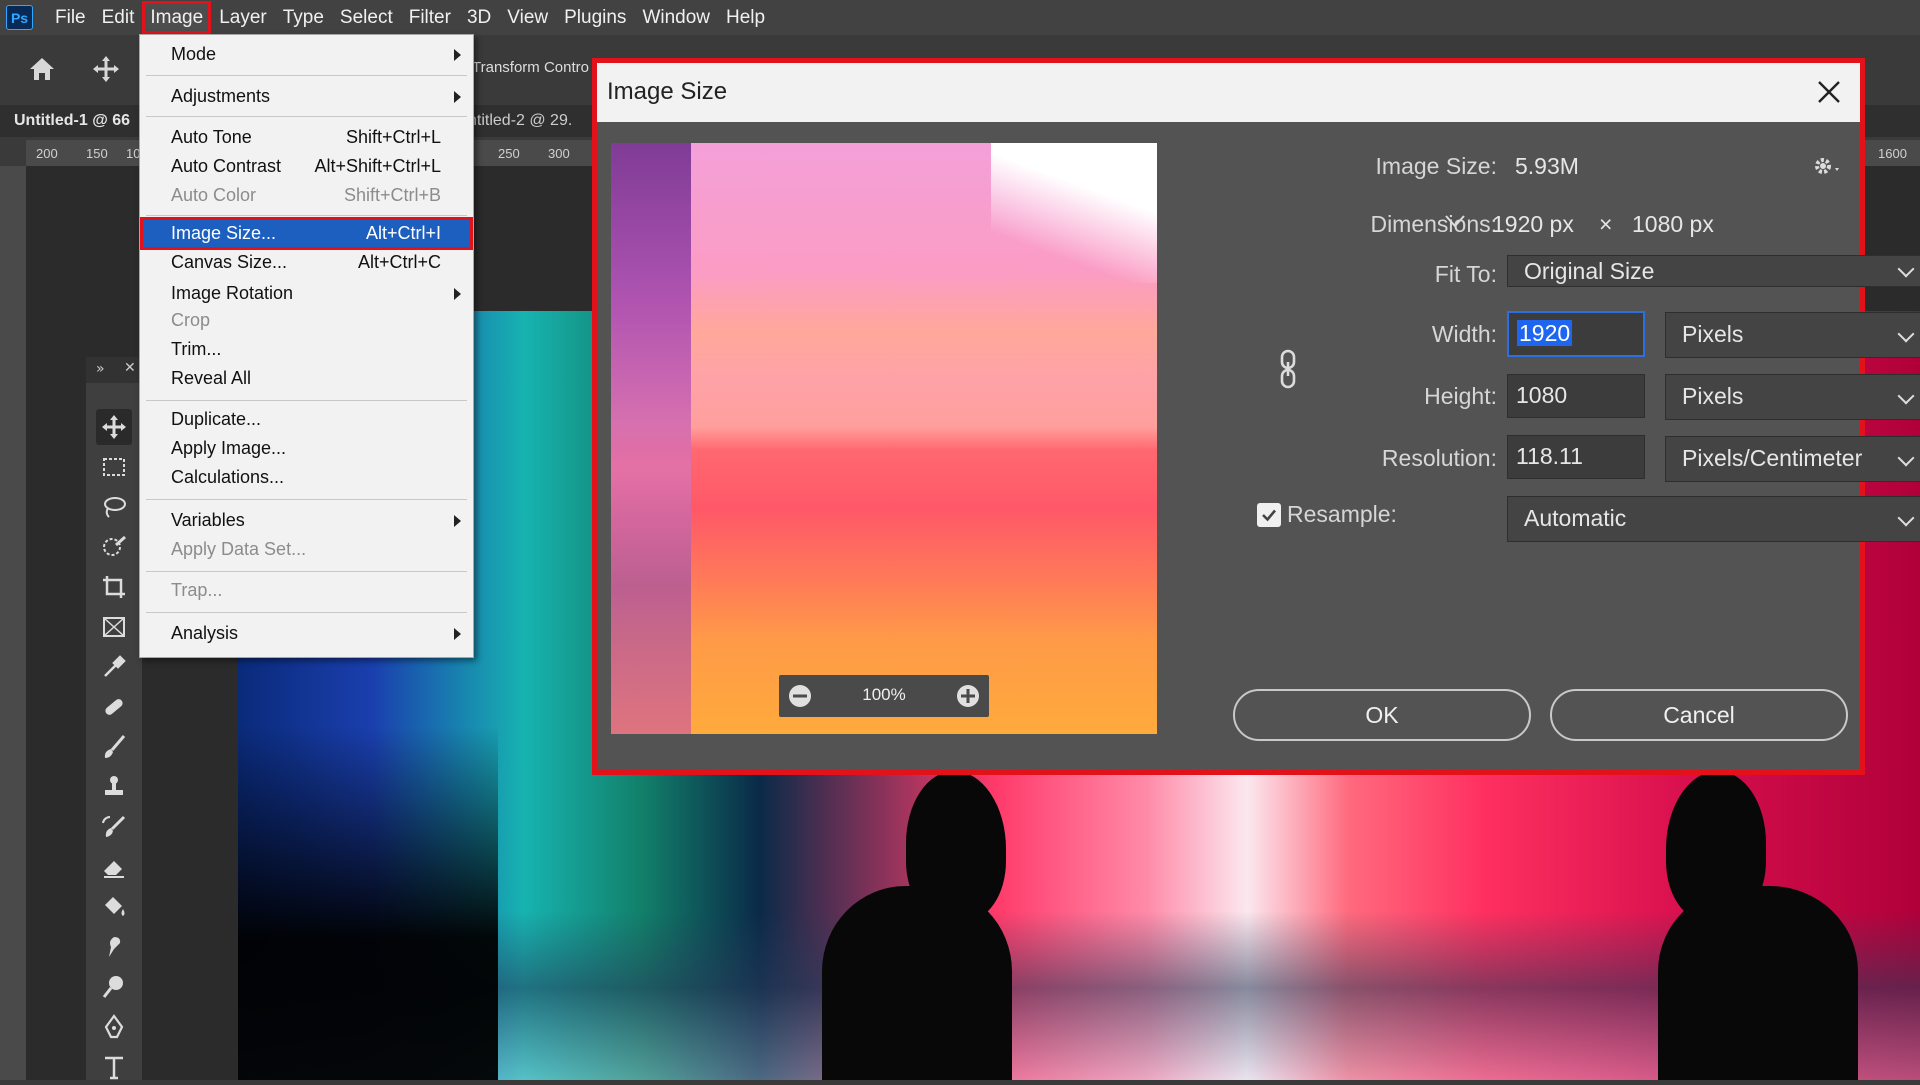  I want to click on tool-history-brush, so click(114, 827).